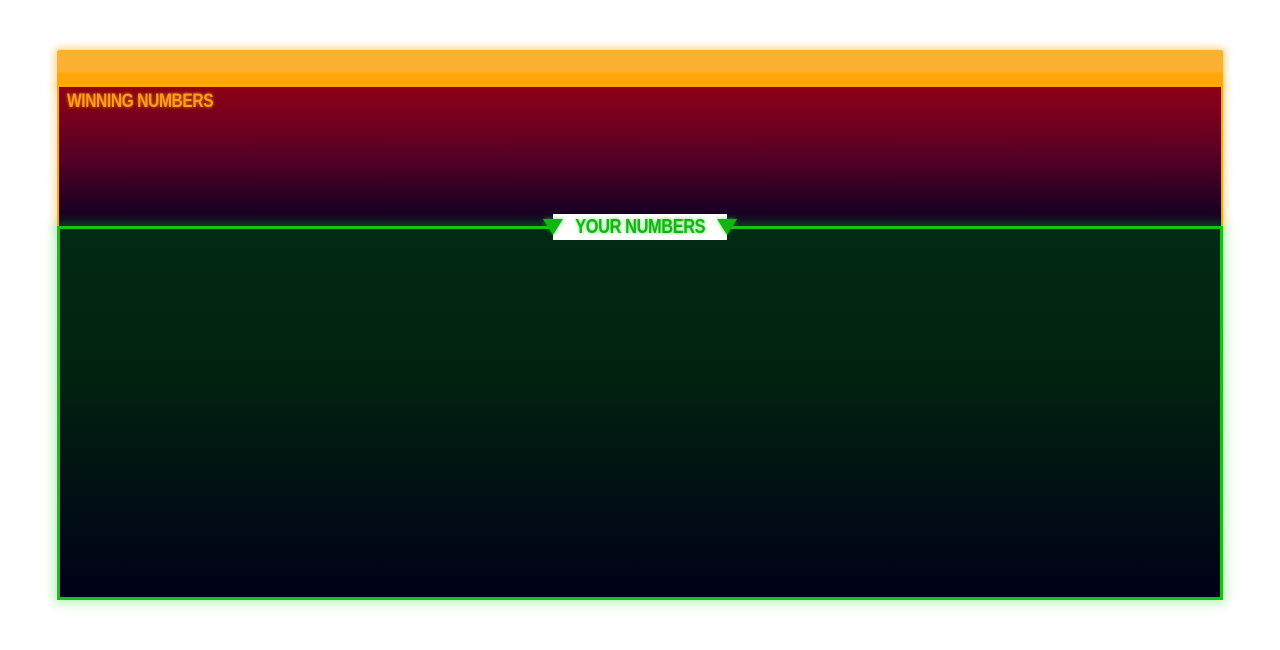 This screenshot has width=1280, height=650. I want to click on your-numbers-title: YOUR NUMBERS, so click(640, 226).